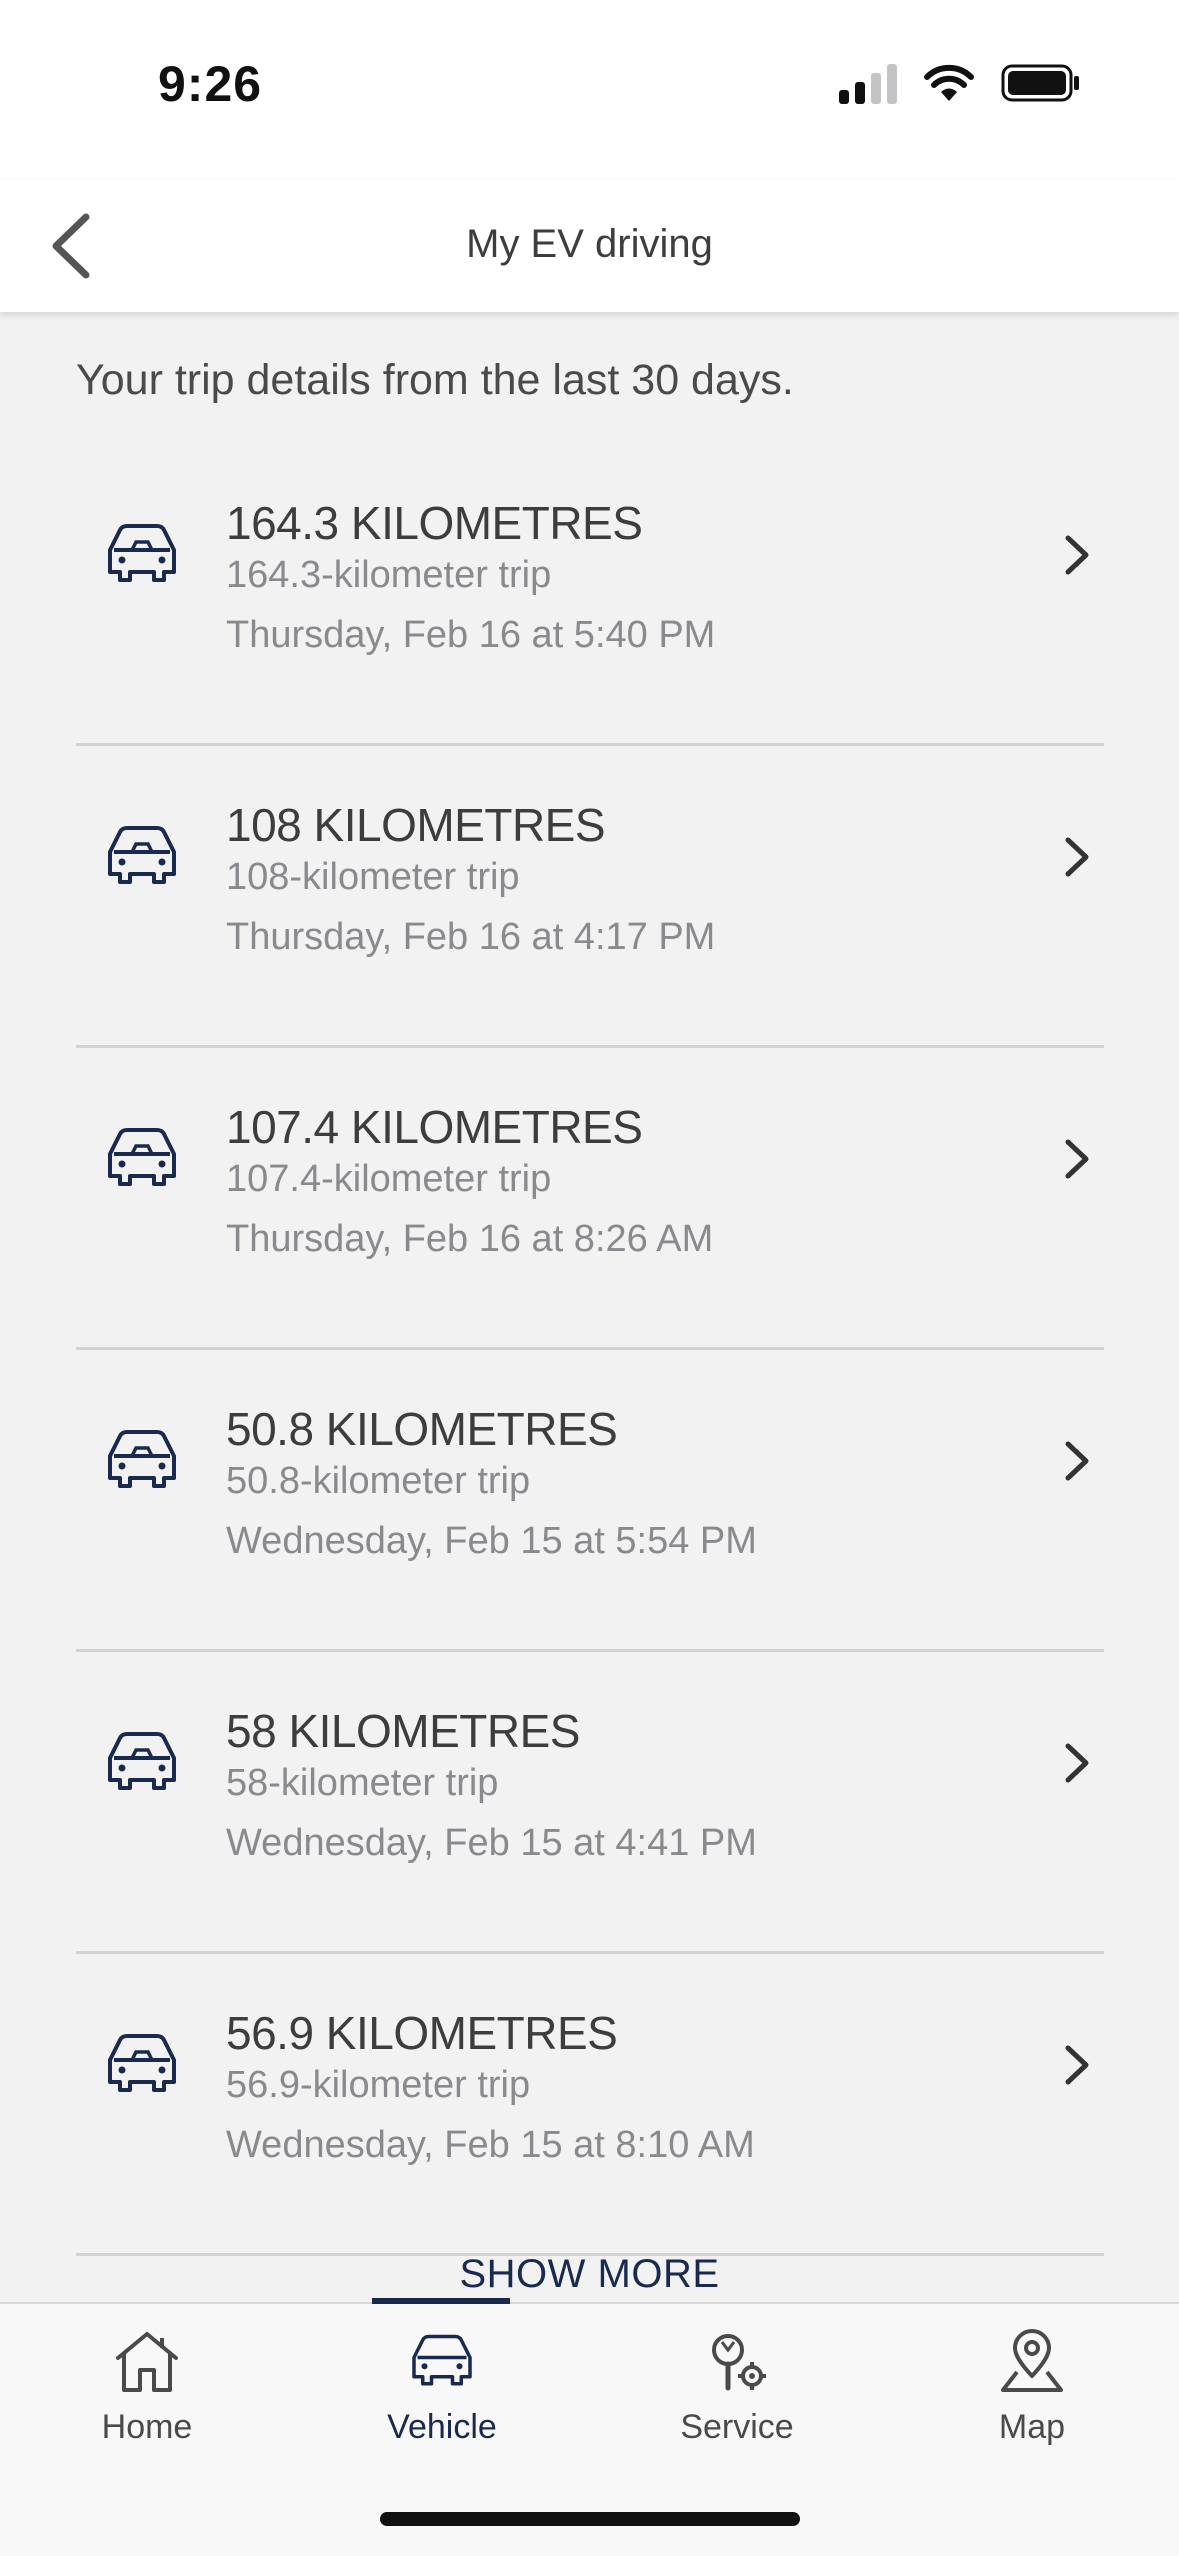  What do you see at coordinates (435, 380) in the screenshot?
I see `intro-text: Your trip details from the last 30 days.` at bounding box center [435, 380].